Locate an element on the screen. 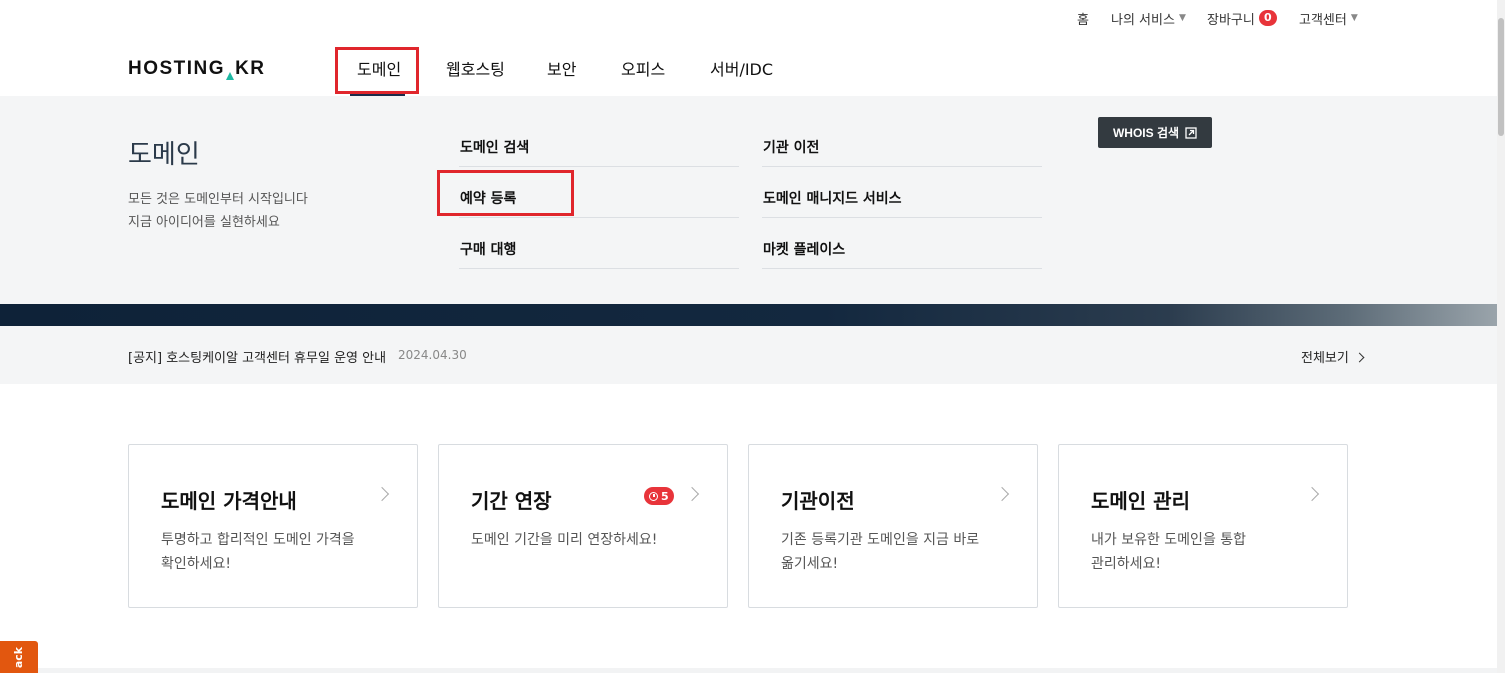 This screenshot has width=1505, height=673. cart-count-badge: 0 is located at coordinates (1267, 18).